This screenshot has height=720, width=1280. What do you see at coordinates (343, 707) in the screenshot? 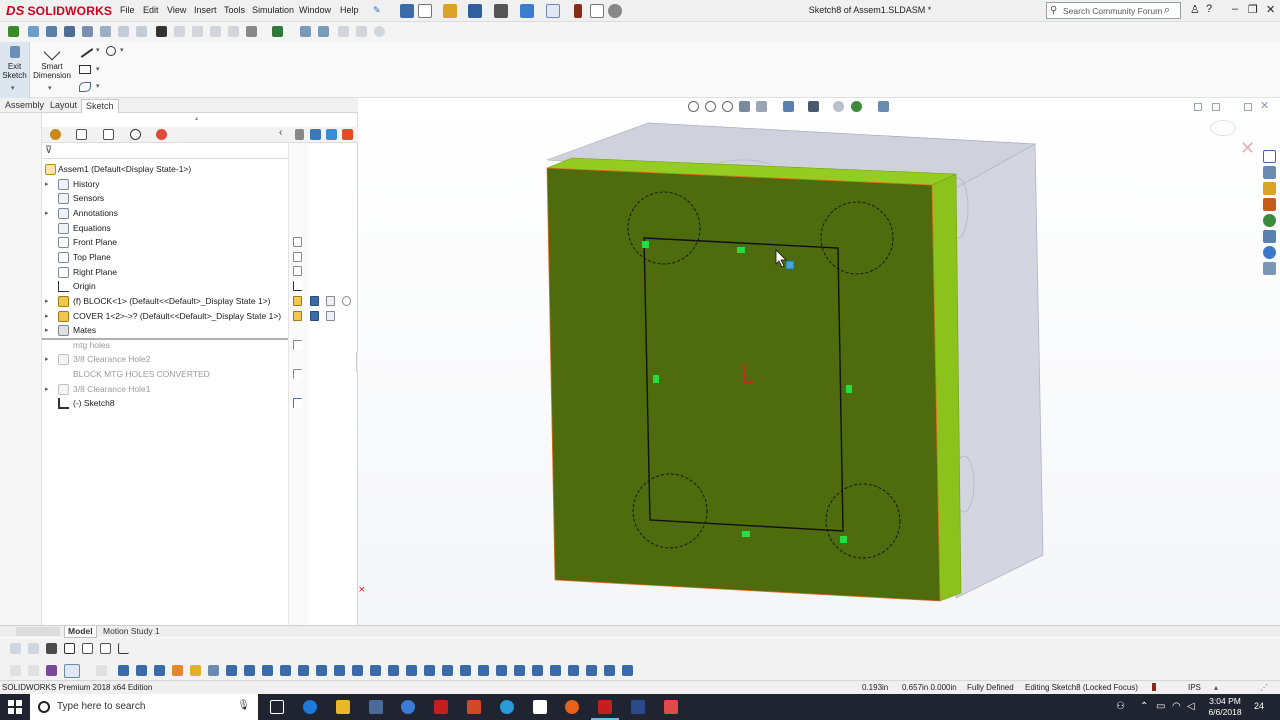
I see `file-explorer-taskbar-icon` at bounding box center [343, 707].